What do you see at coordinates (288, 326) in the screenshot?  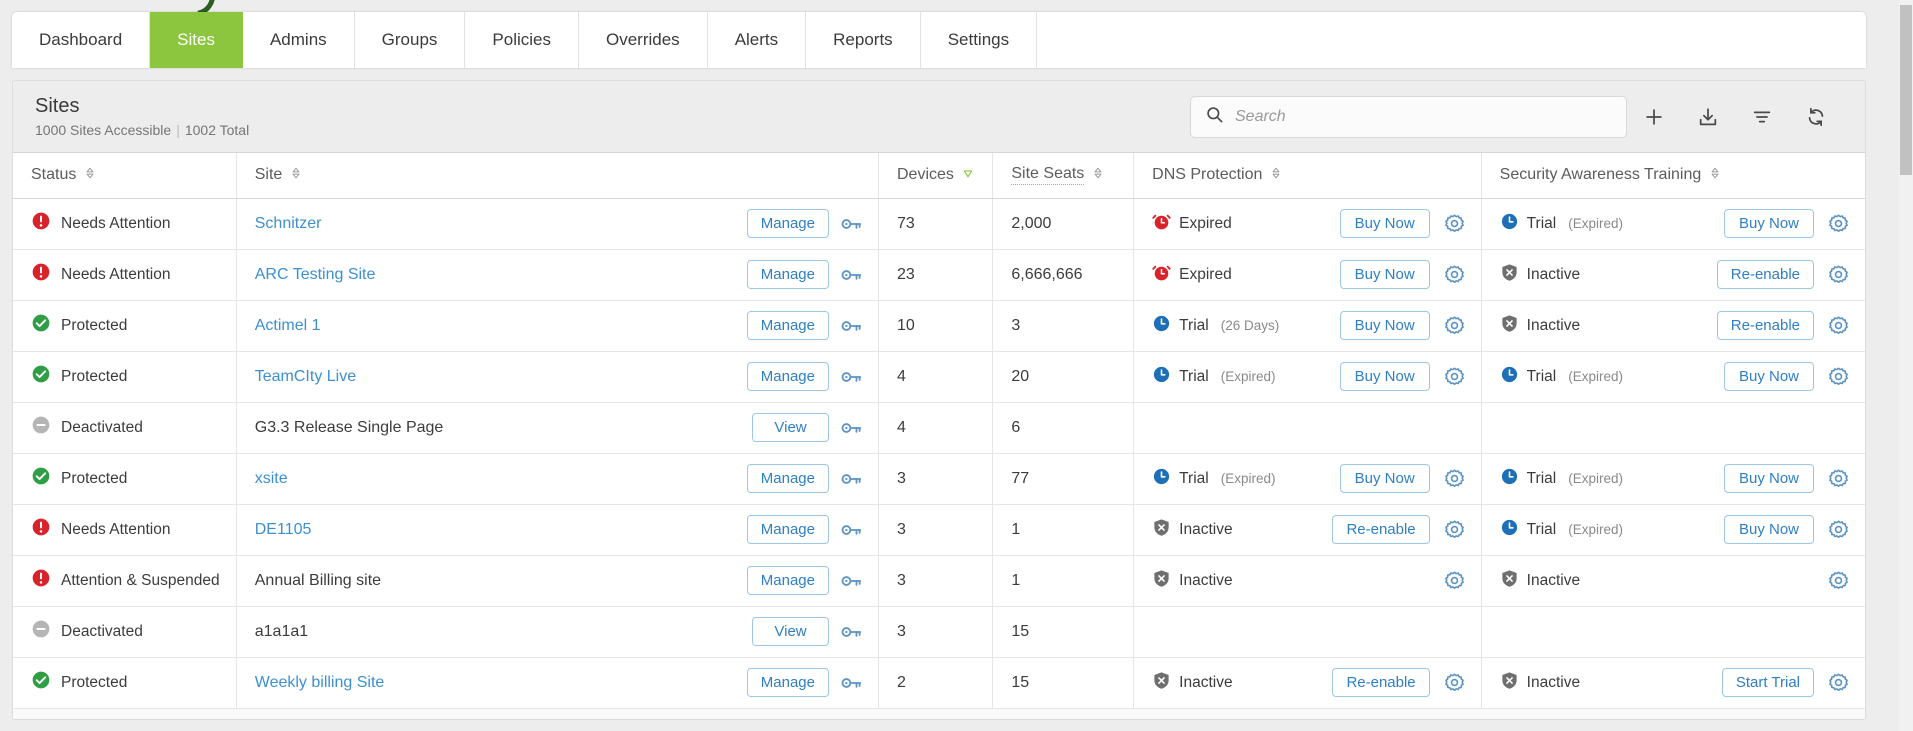 I see `site-name-link: Actimel 1` at bounding box center [288, 326].